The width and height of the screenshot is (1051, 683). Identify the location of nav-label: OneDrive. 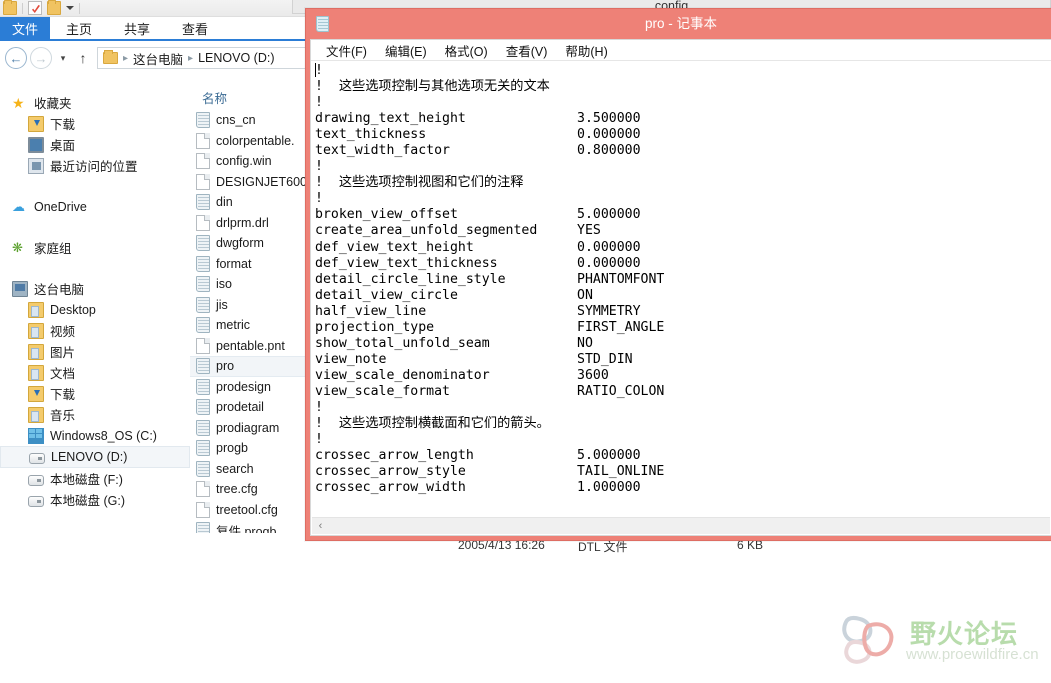
(60, 206).